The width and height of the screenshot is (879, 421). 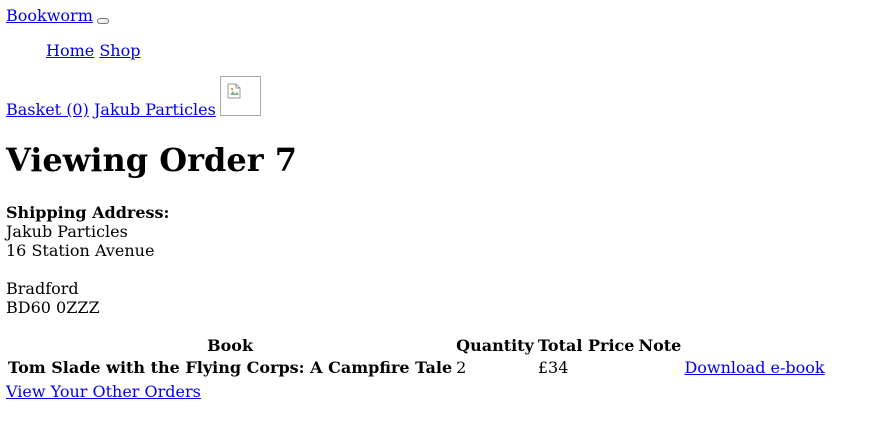 What do you see at coordinates (49, 15) in the screenshot?
I see `brand-link: Bookworm` at bounding box center [49, 15].